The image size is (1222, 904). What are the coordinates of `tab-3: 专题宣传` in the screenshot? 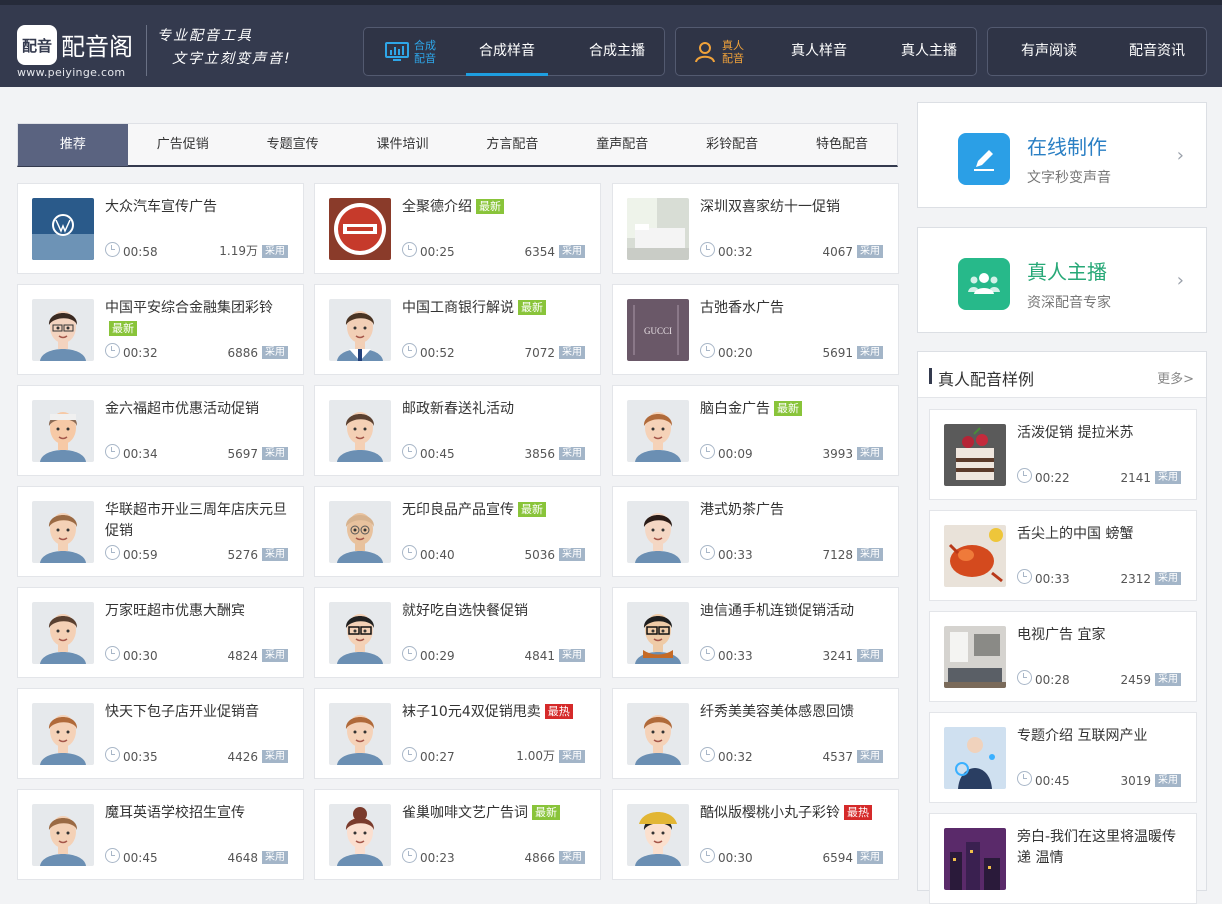 It's located at (293, 145).